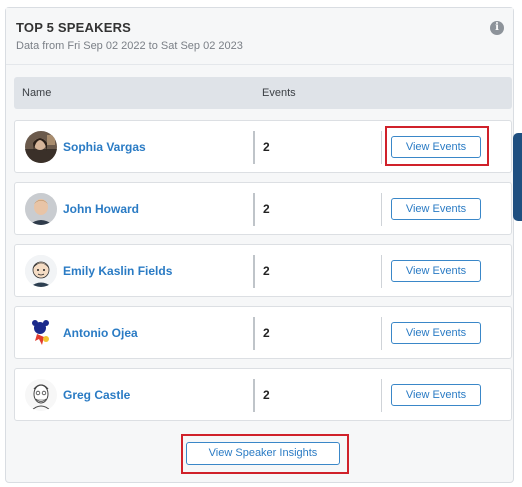 The height and width of the screenshot is (487, 522). Describe the element at coordinates (101, 209) in the screenshot. I see `speaker-name-link: John Howard` at that location.